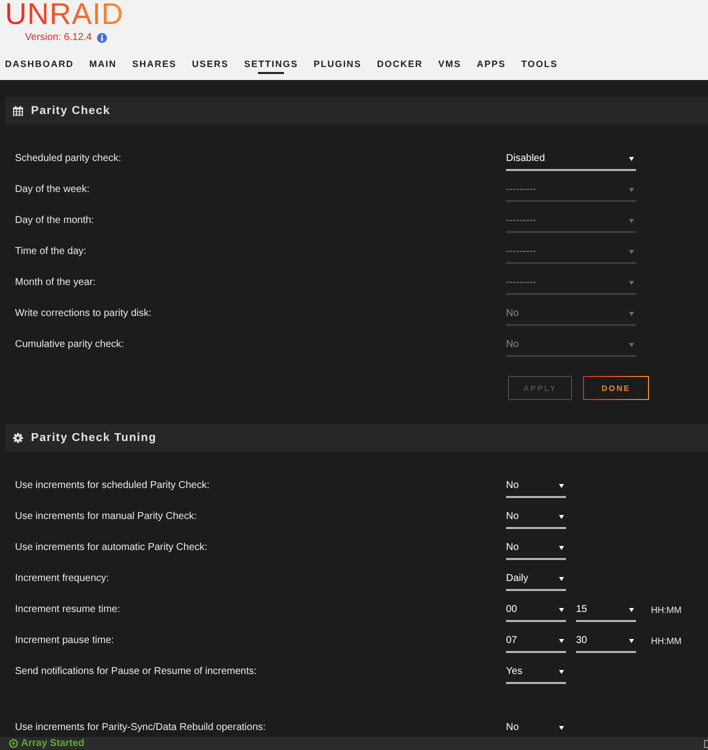 Image resolution: width=708 pixels, height=750 pixels. I want to click on gear-icon, so click(18, 438).